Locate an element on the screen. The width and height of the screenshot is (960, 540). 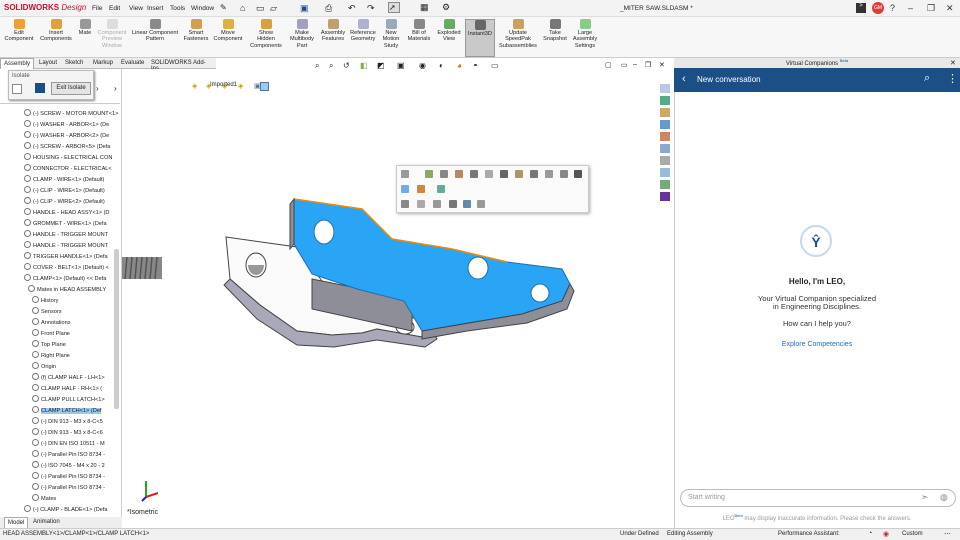
bill-of-materials-button: Bill of Materials is located at coordinates (419, 38).